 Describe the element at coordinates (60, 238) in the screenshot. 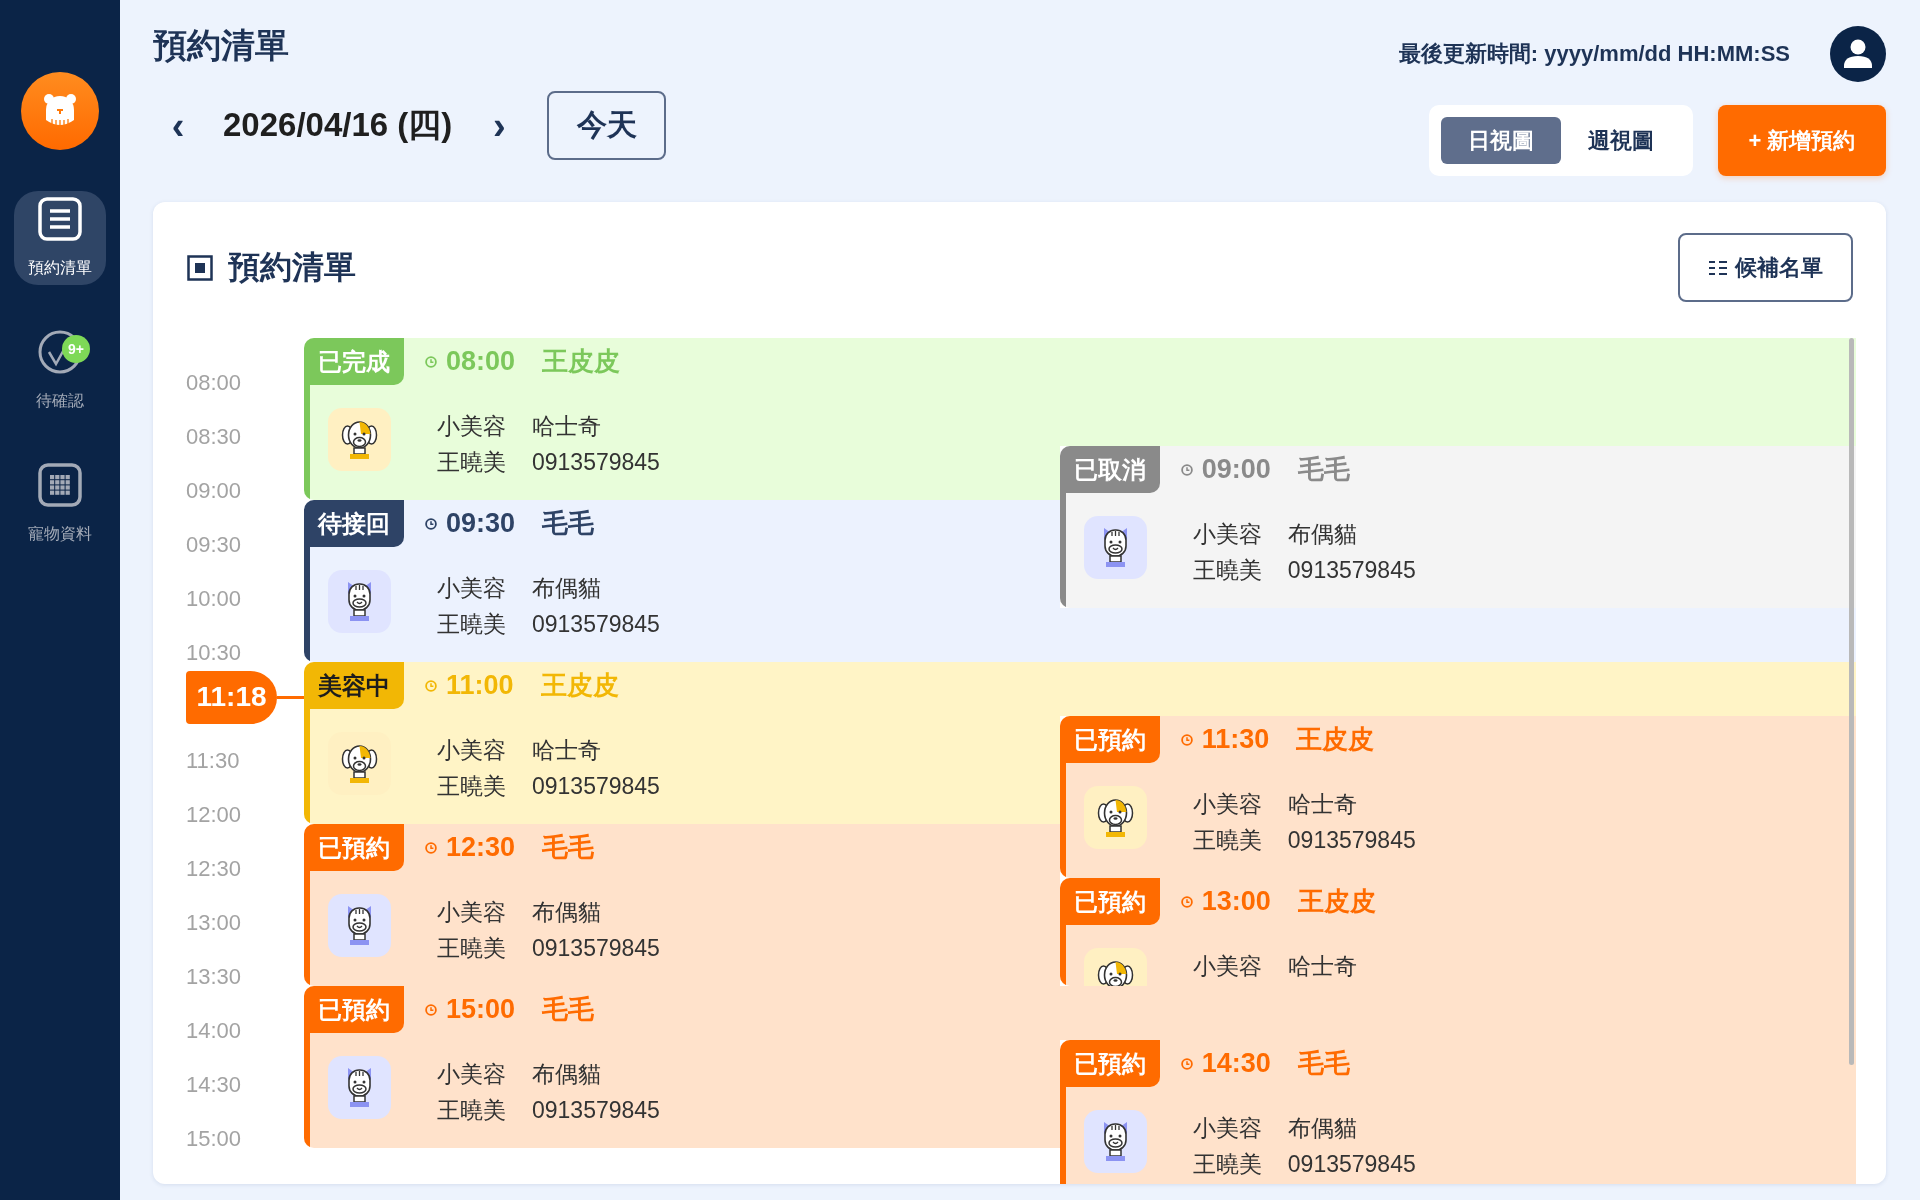

I see `nav-item: 預約清單` at that location.